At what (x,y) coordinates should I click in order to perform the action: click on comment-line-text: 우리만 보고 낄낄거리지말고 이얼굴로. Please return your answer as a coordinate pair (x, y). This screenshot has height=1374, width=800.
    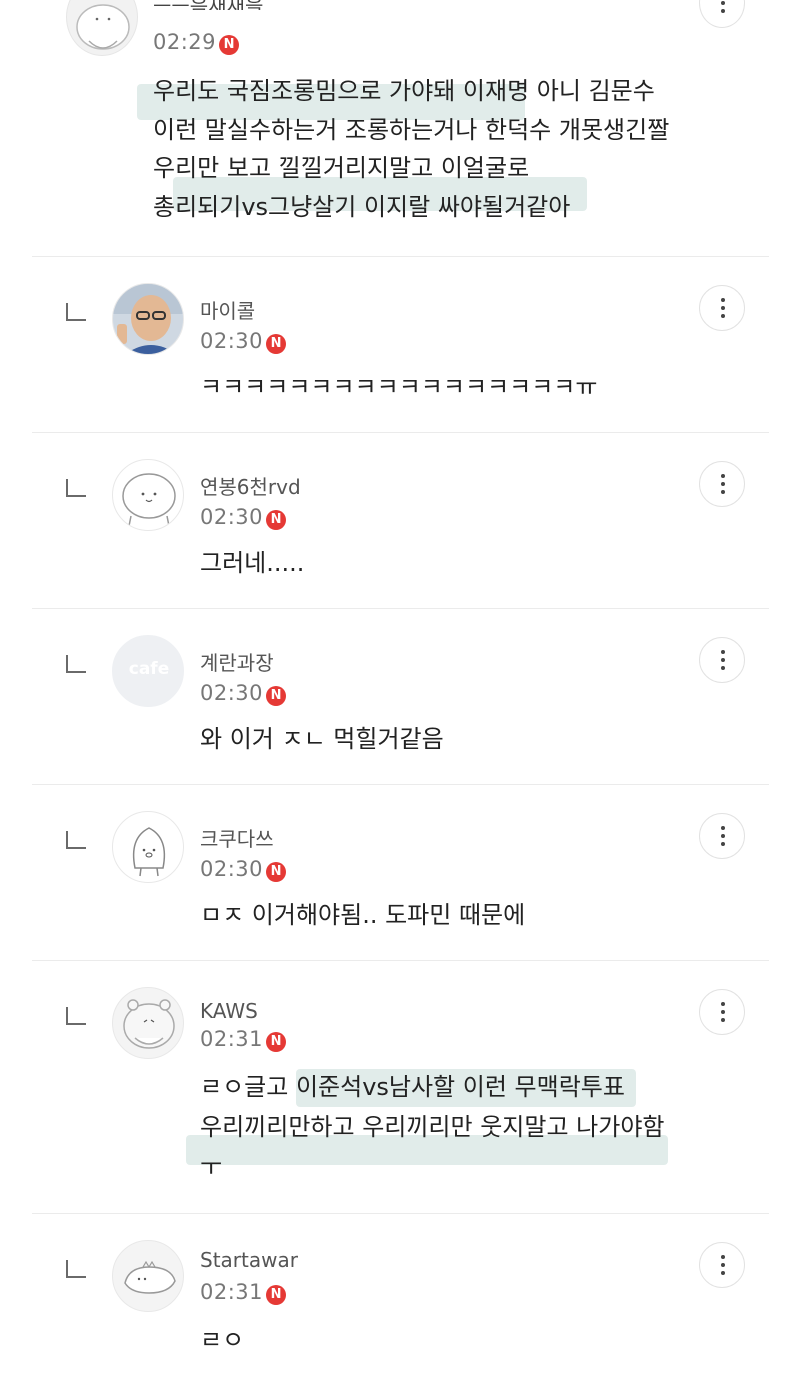
    Looking at the image, I should click on (341, 168).